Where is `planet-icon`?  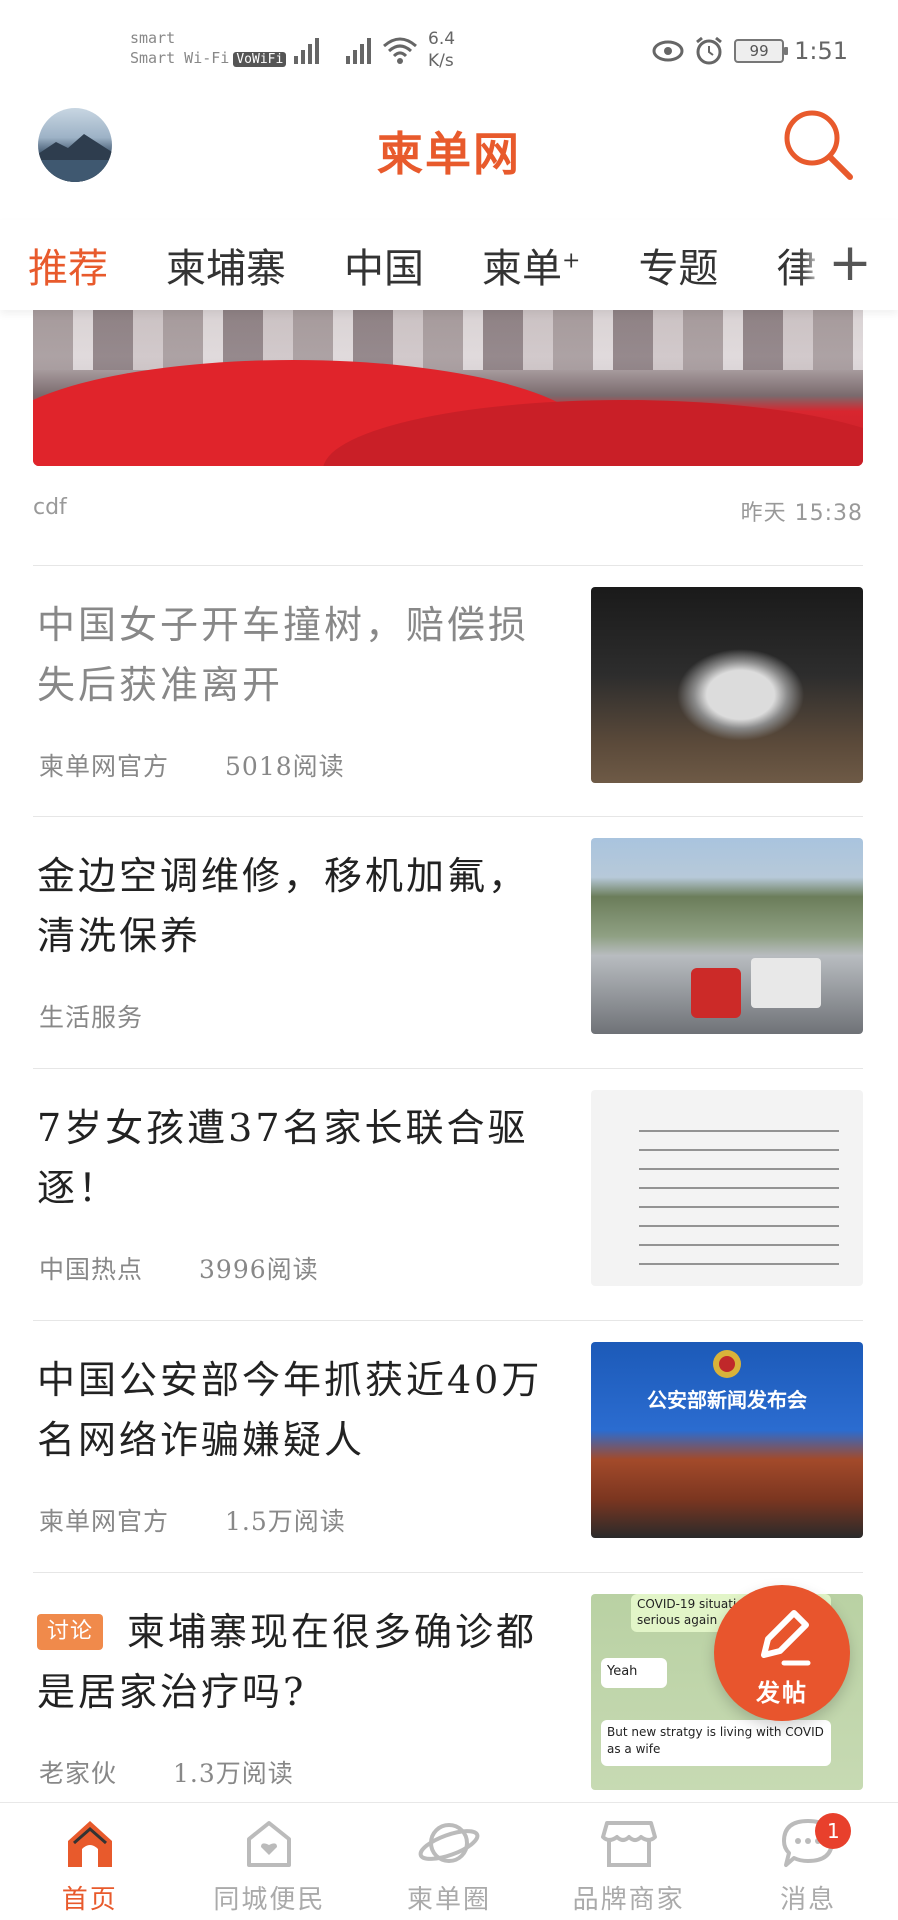
planet-icon is located at coordinates (449, 1843).